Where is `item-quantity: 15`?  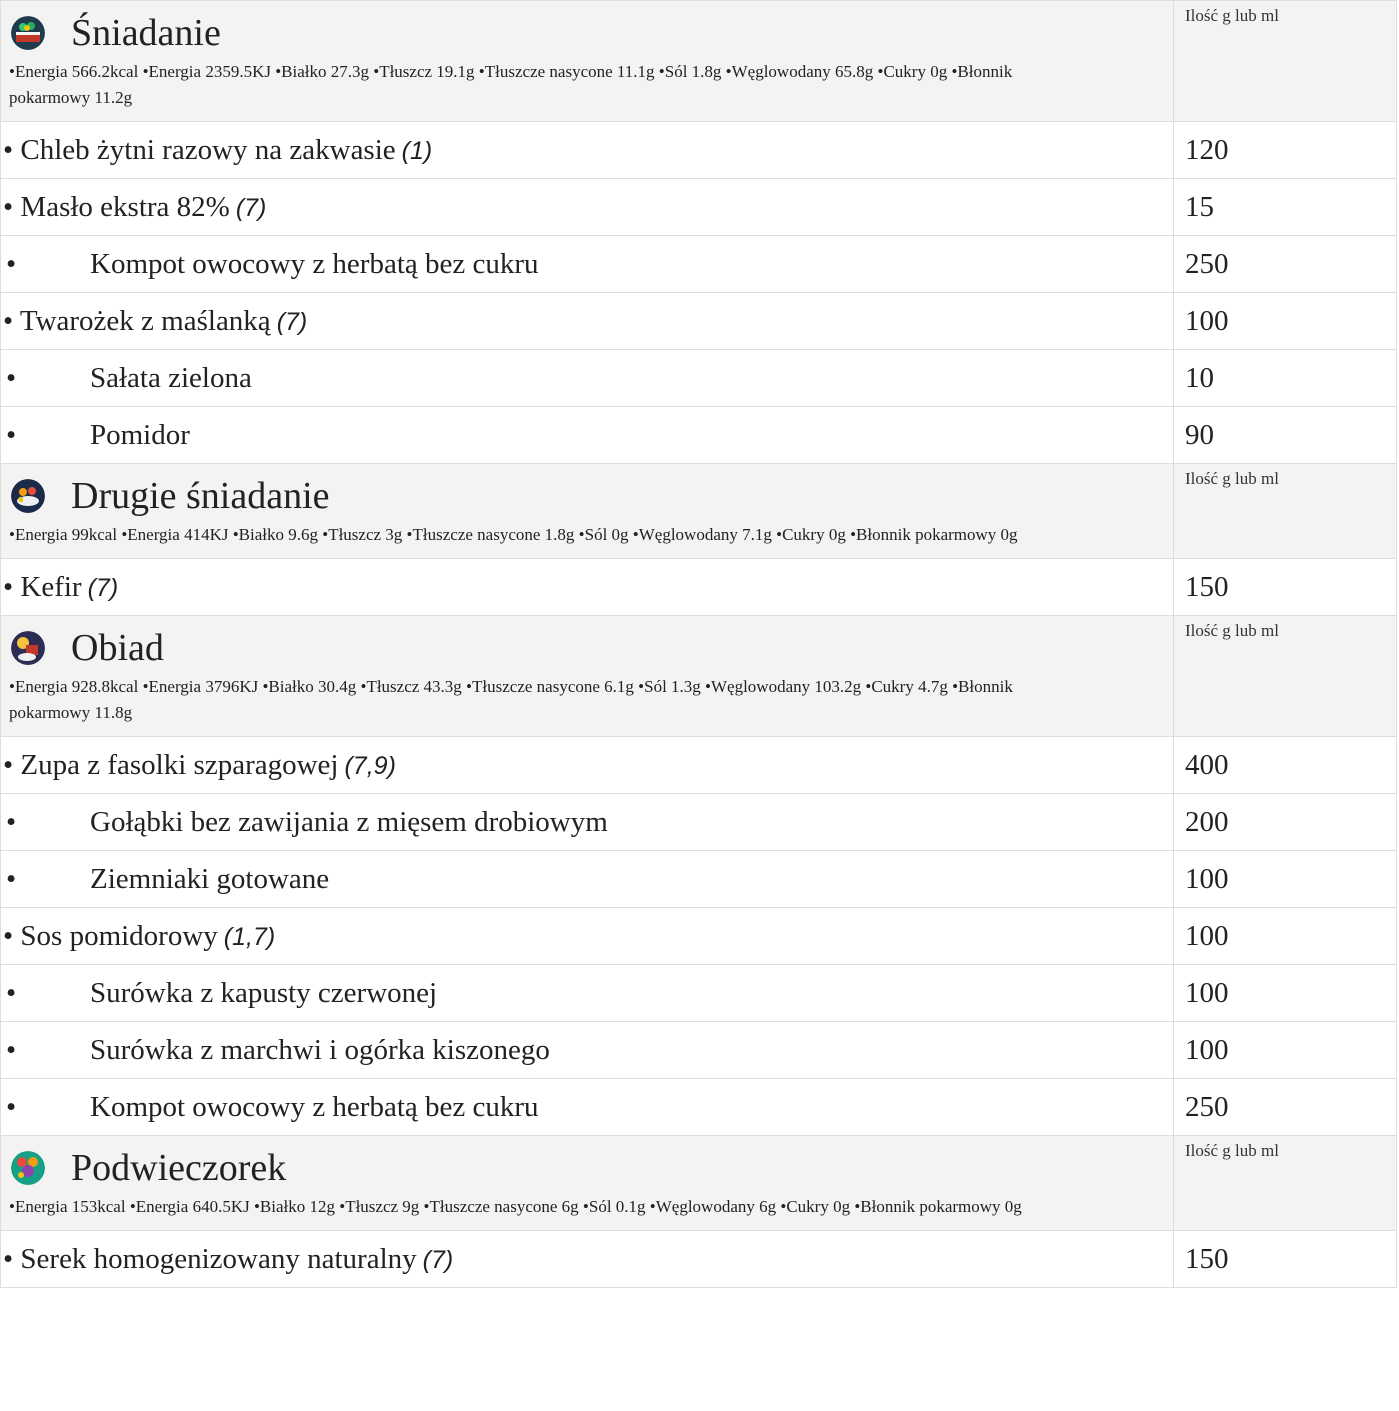
item-quantity: 15 is located at coordinates (1285, 207).